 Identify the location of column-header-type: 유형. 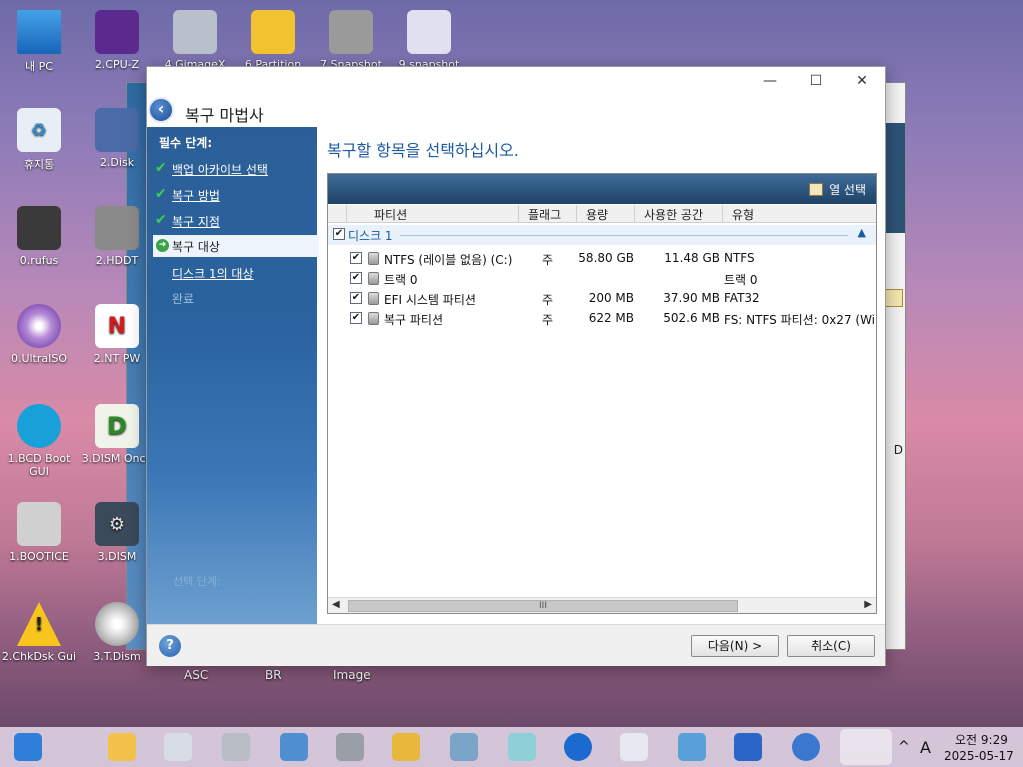
(743, 214).